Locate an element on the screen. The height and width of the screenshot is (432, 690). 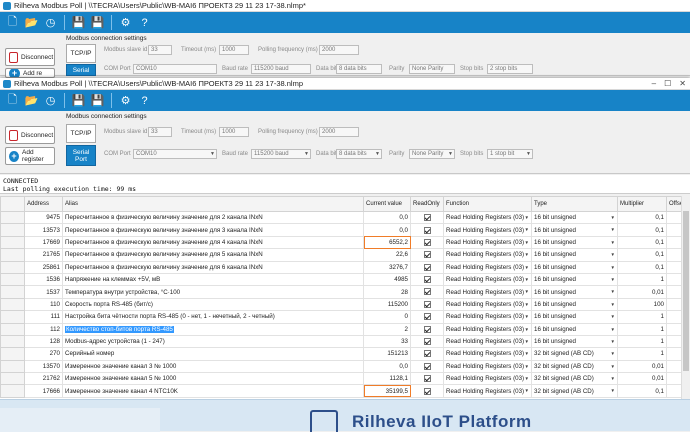
slave-id-input: 33 is located at coordinates (160, 132).